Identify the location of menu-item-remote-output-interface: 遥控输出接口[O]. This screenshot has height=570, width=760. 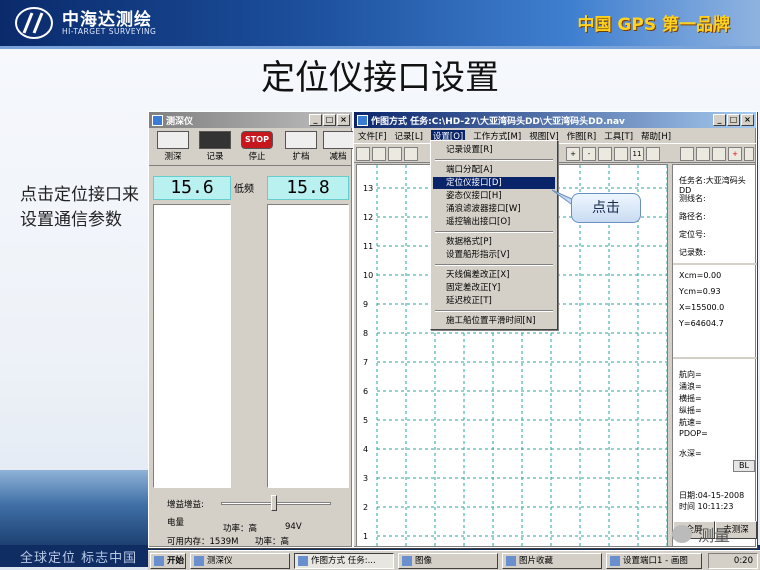
(494, 222).